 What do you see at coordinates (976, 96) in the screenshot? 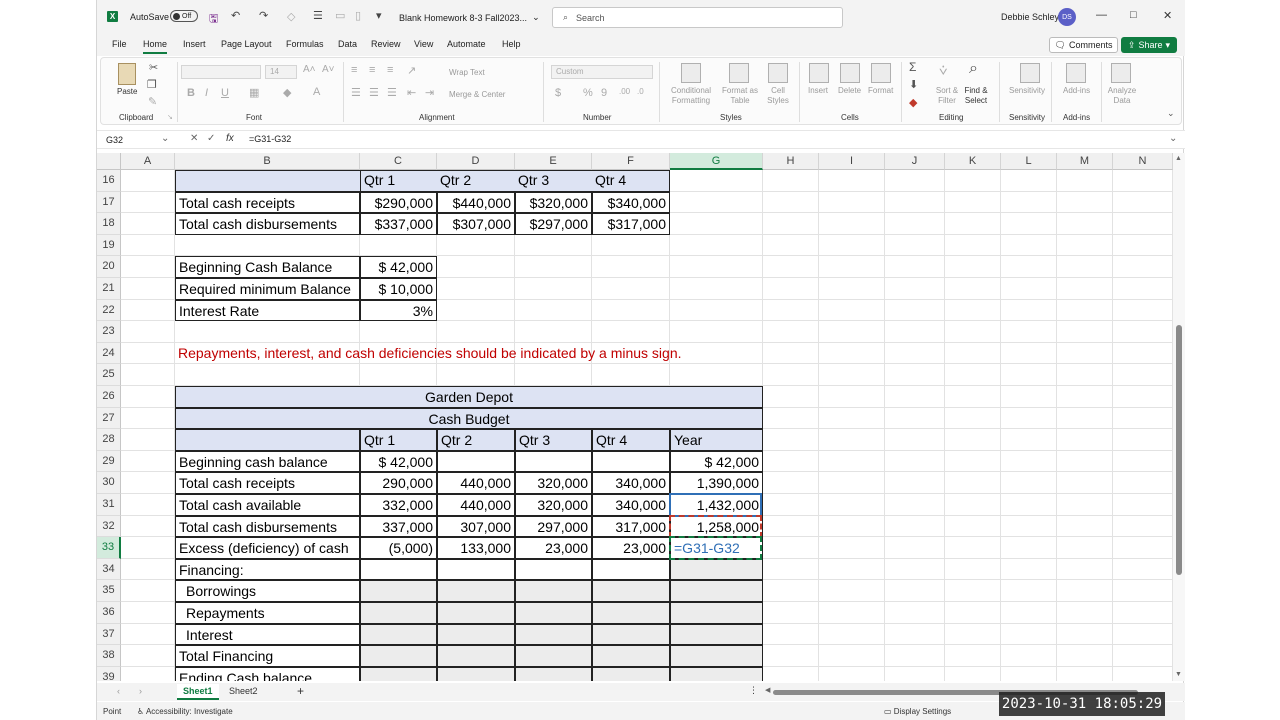
I see `find-select-button: Find & Select` at bounding box center [976, 96].